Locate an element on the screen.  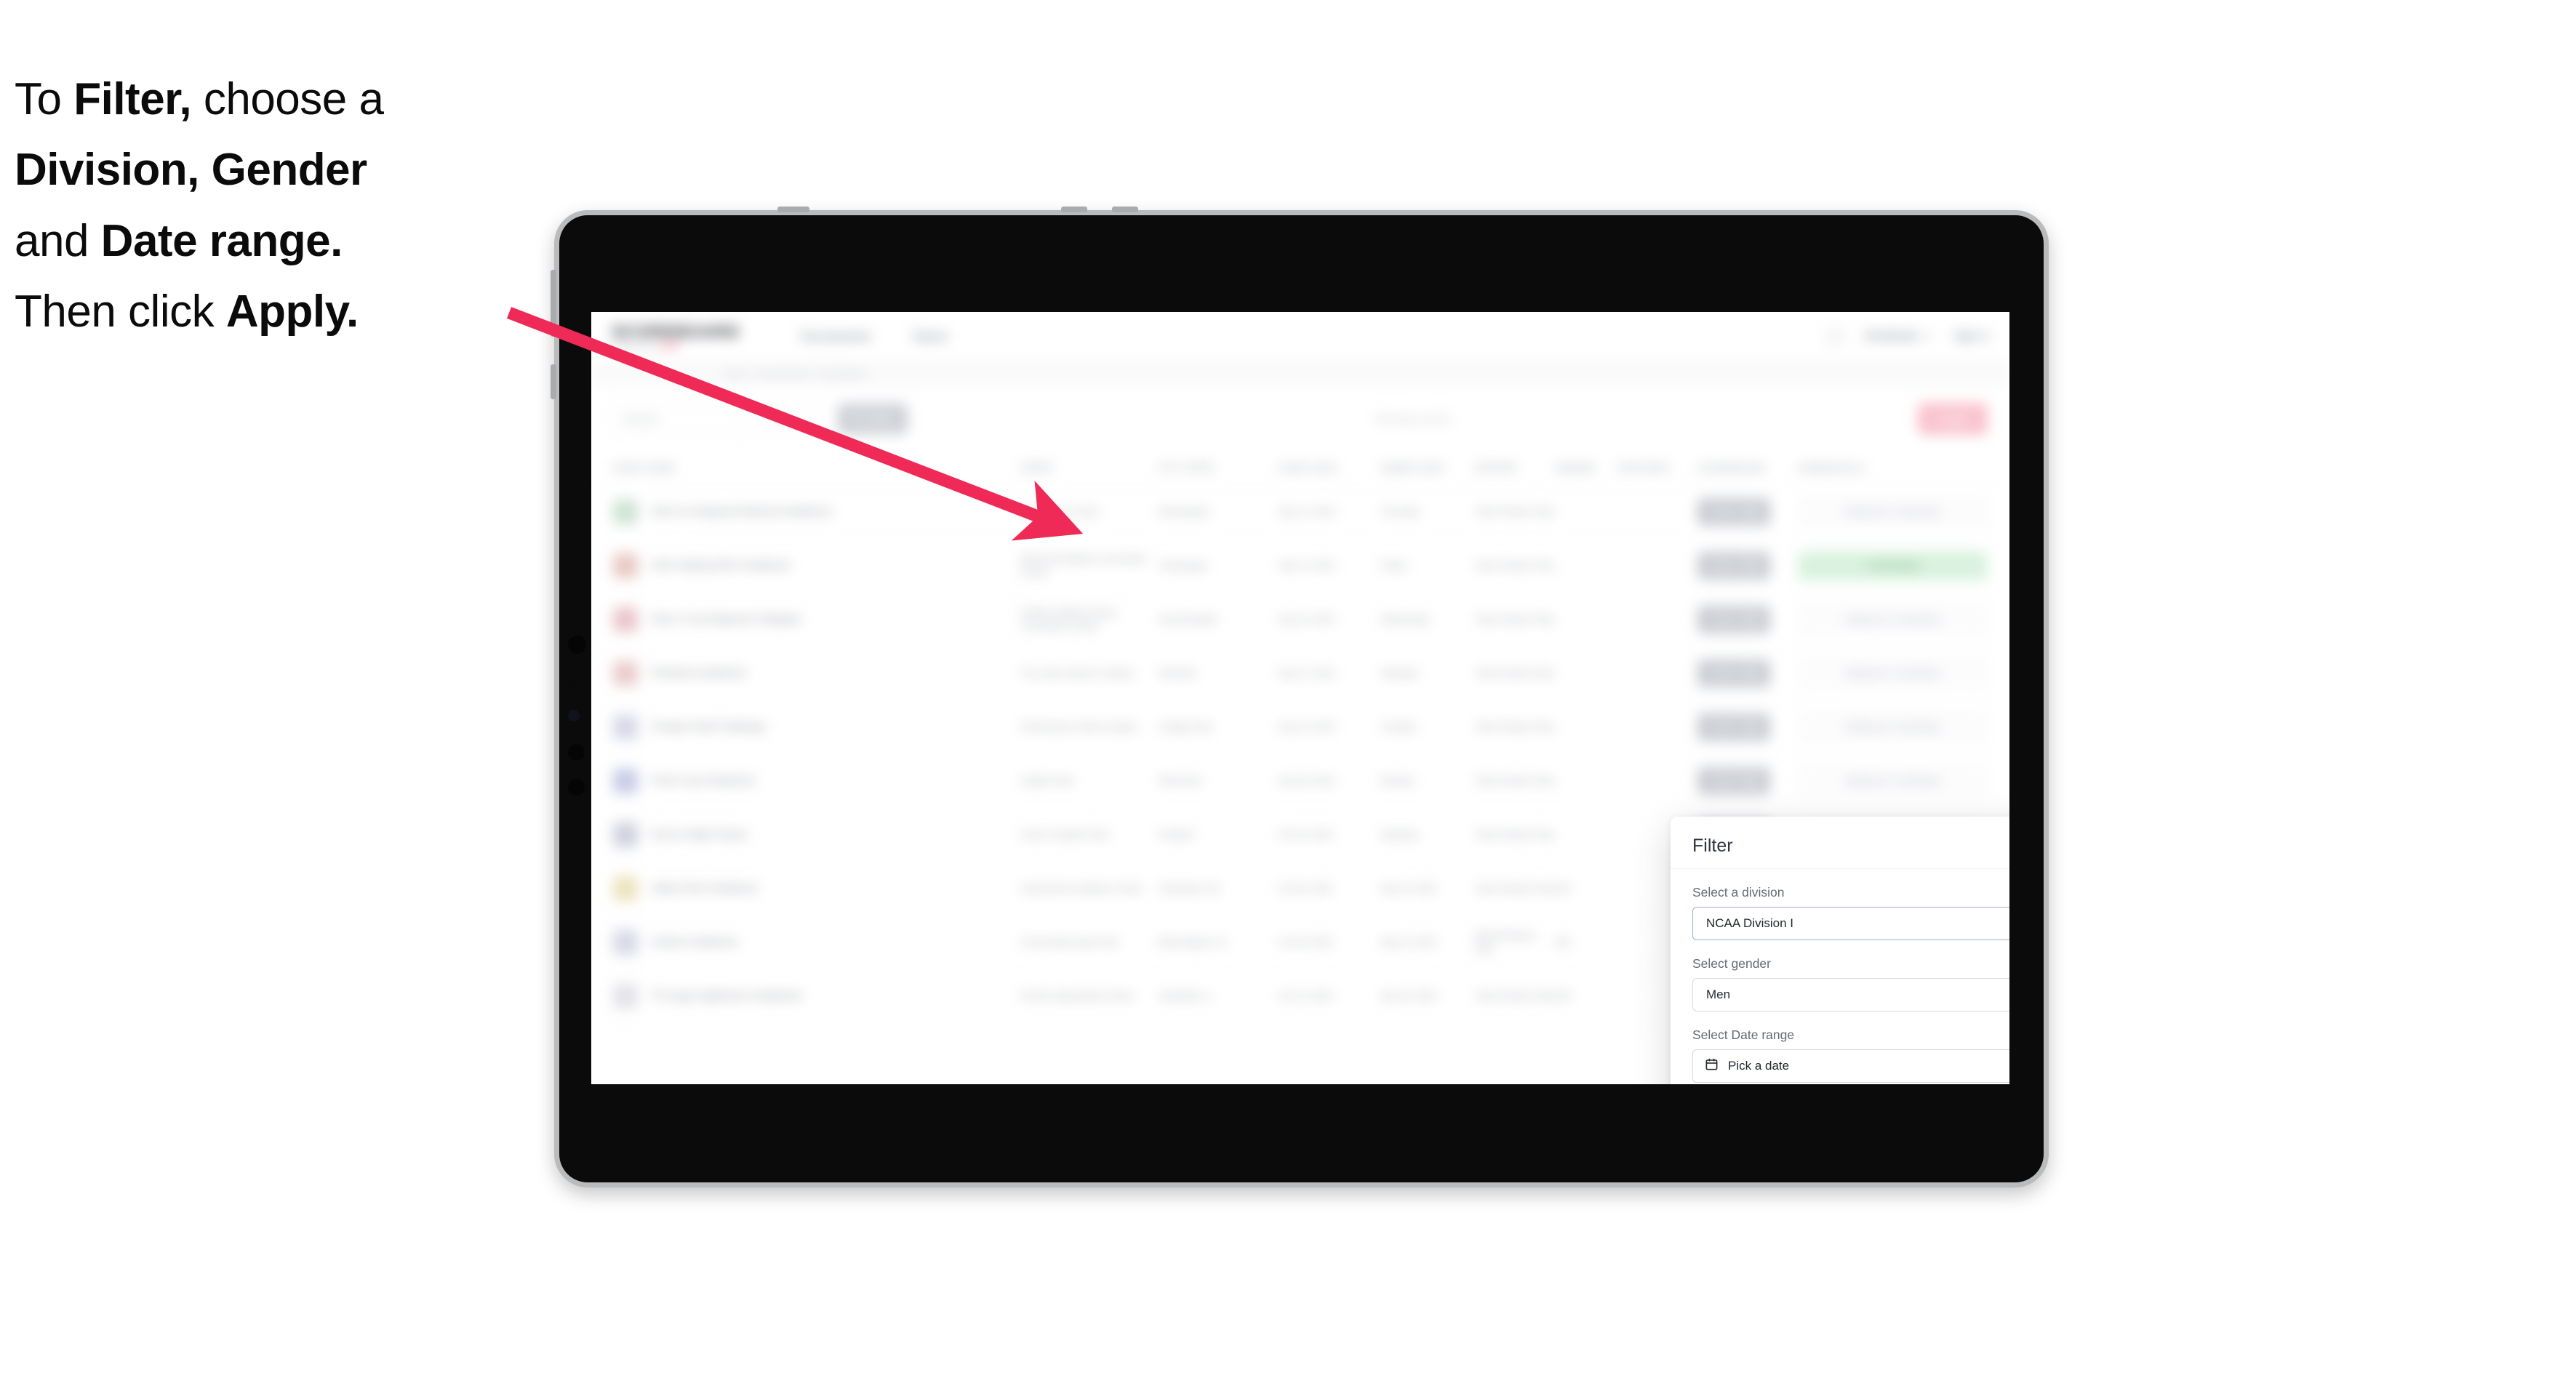
cell-gender: 378 is located at coordinates (1563, 996).